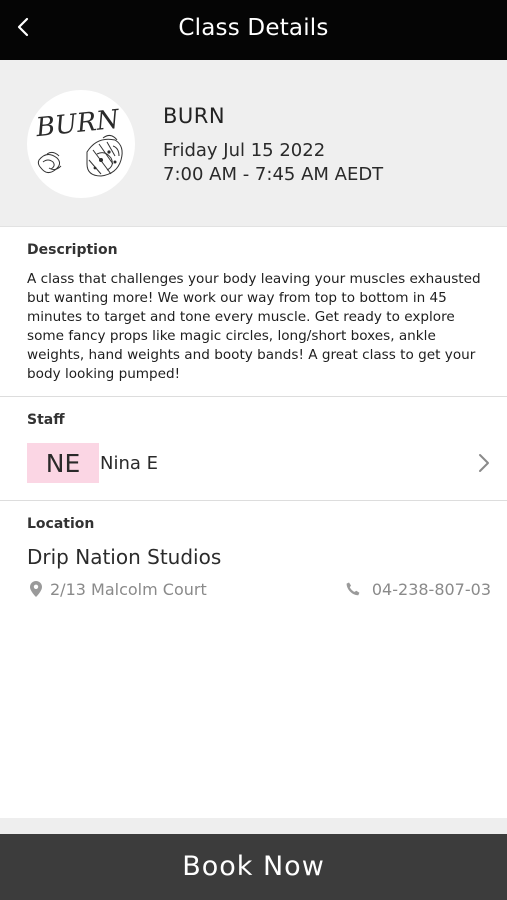 This screenshot has height=900, width=507. What do you see at coordinates (253, 826) in the screenshot?
I see `bottom-strip` at bounding box center [253, 826].